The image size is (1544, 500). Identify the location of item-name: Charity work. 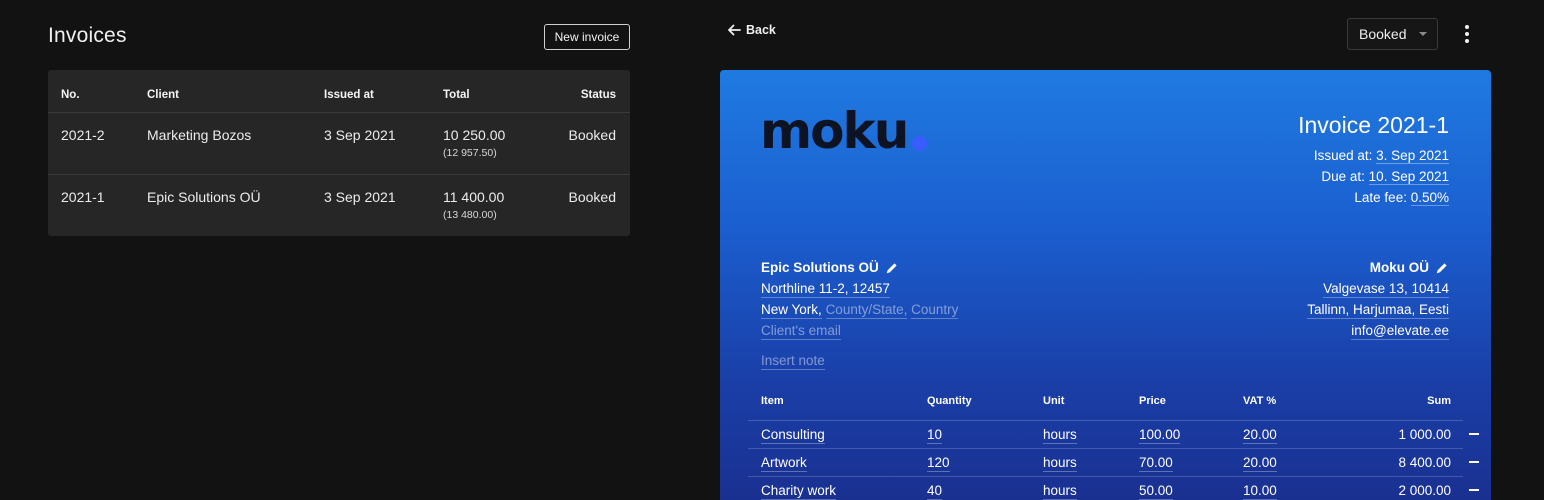
(799, 491).